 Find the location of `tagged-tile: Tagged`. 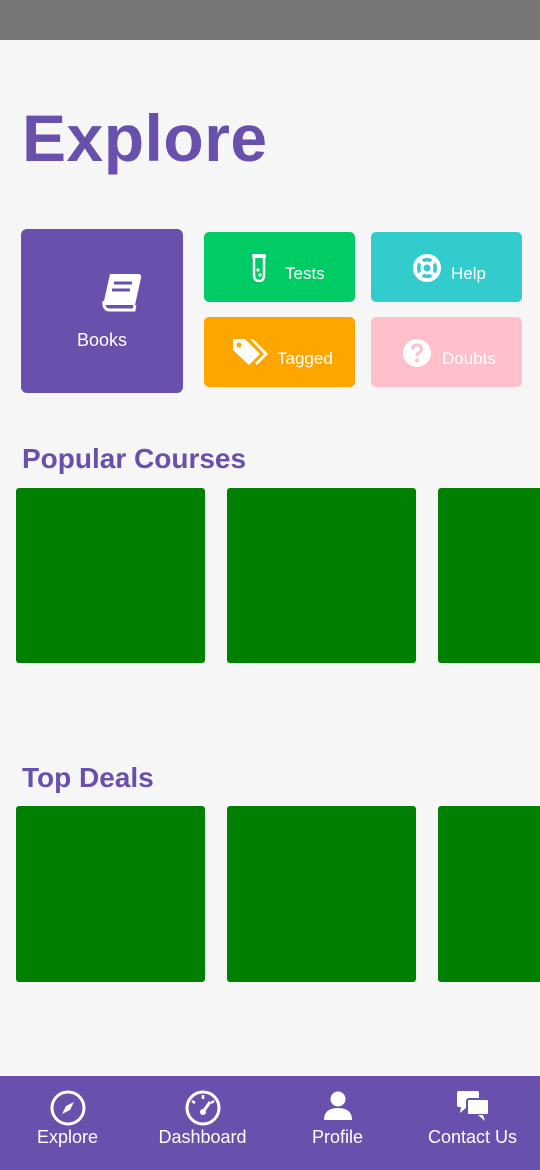

tagged-tile: Tagged is located at coordinates (279, 352).